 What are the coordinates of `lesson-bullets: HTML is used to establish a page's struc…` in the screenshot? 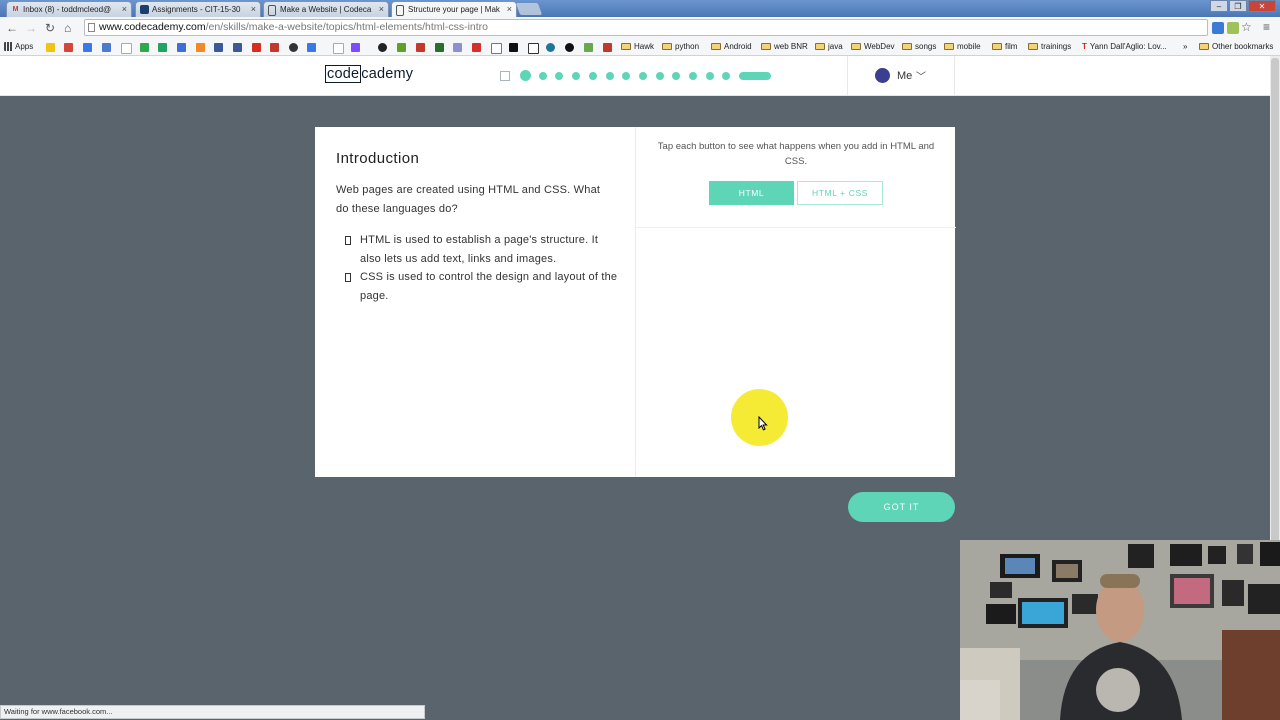 It's located at (481, 268).